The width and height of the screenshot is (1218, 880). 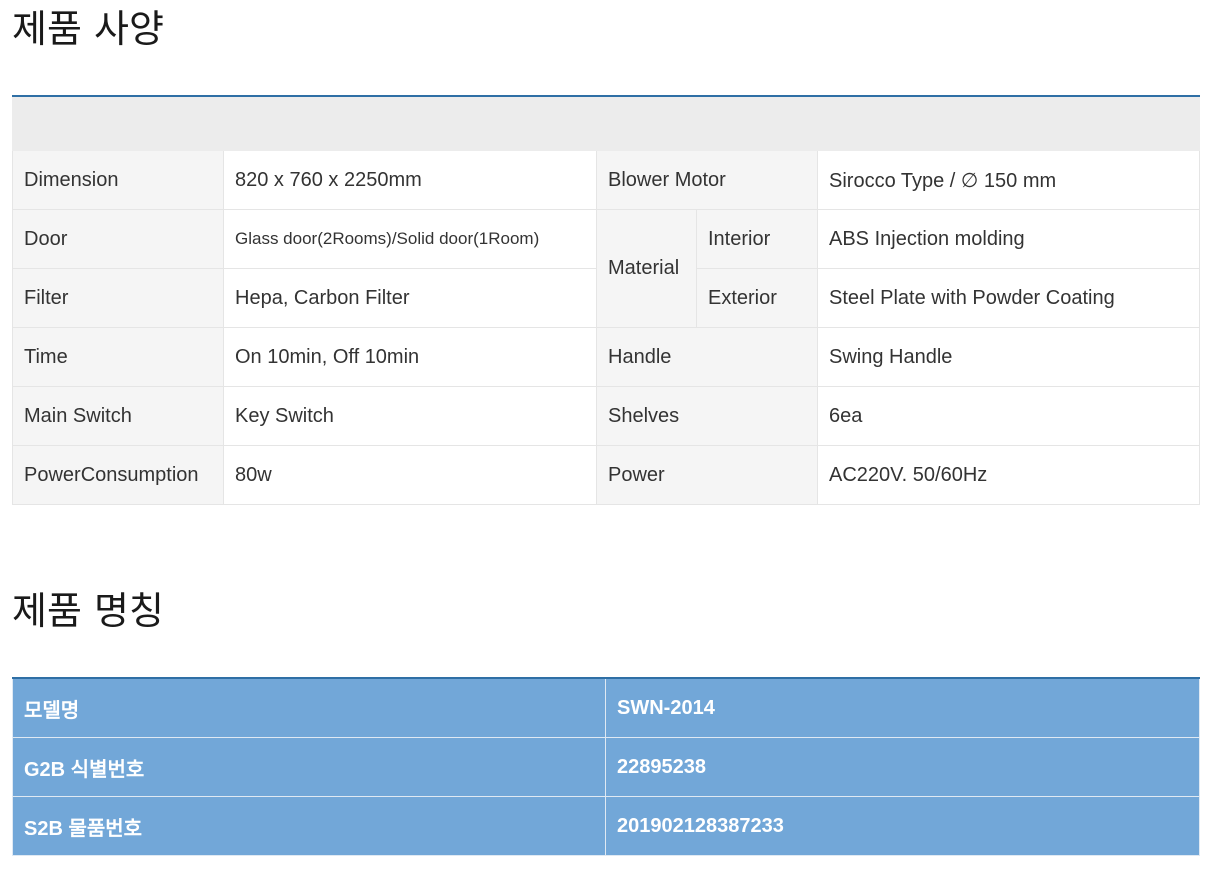 What do you see at coordinates (118, 298) in the screenshot?
I see `spec-key: Filter` at bounding box center [118, 298].